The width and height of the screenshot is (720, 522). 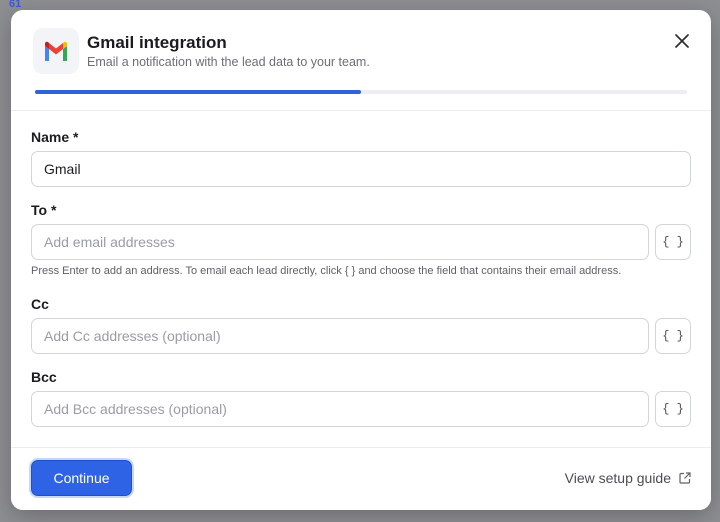 I want to click on gmail-logo, so click(x=56, y=51).